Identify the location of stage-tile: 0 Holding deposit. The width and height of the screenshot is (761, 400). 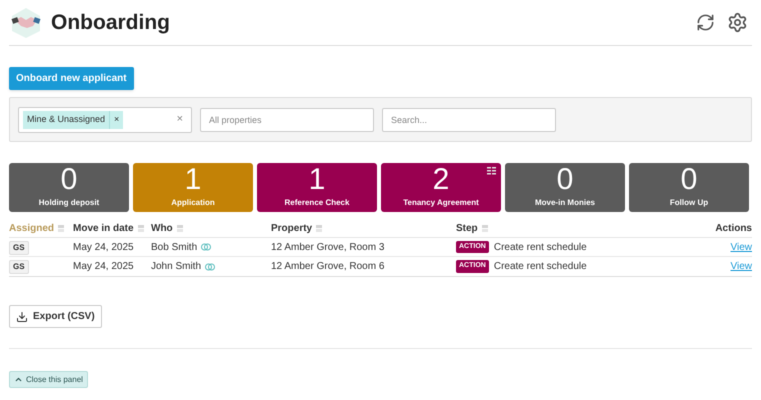
(69, 187).